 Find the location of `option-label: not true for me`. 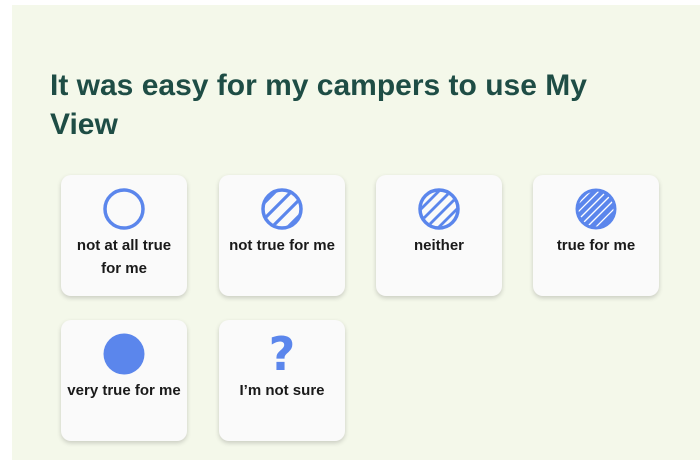

option-label: not true for me is located at coordinates (282, 245).